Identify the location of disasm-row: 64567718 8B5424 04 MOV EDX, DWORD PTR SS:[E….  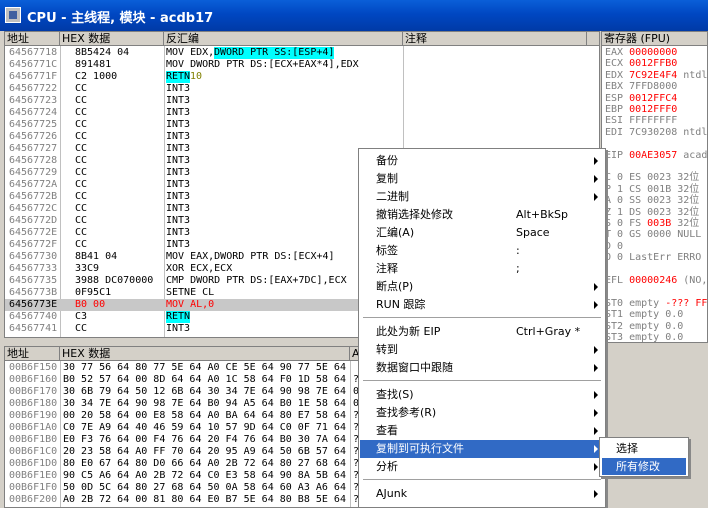
(296, 53).